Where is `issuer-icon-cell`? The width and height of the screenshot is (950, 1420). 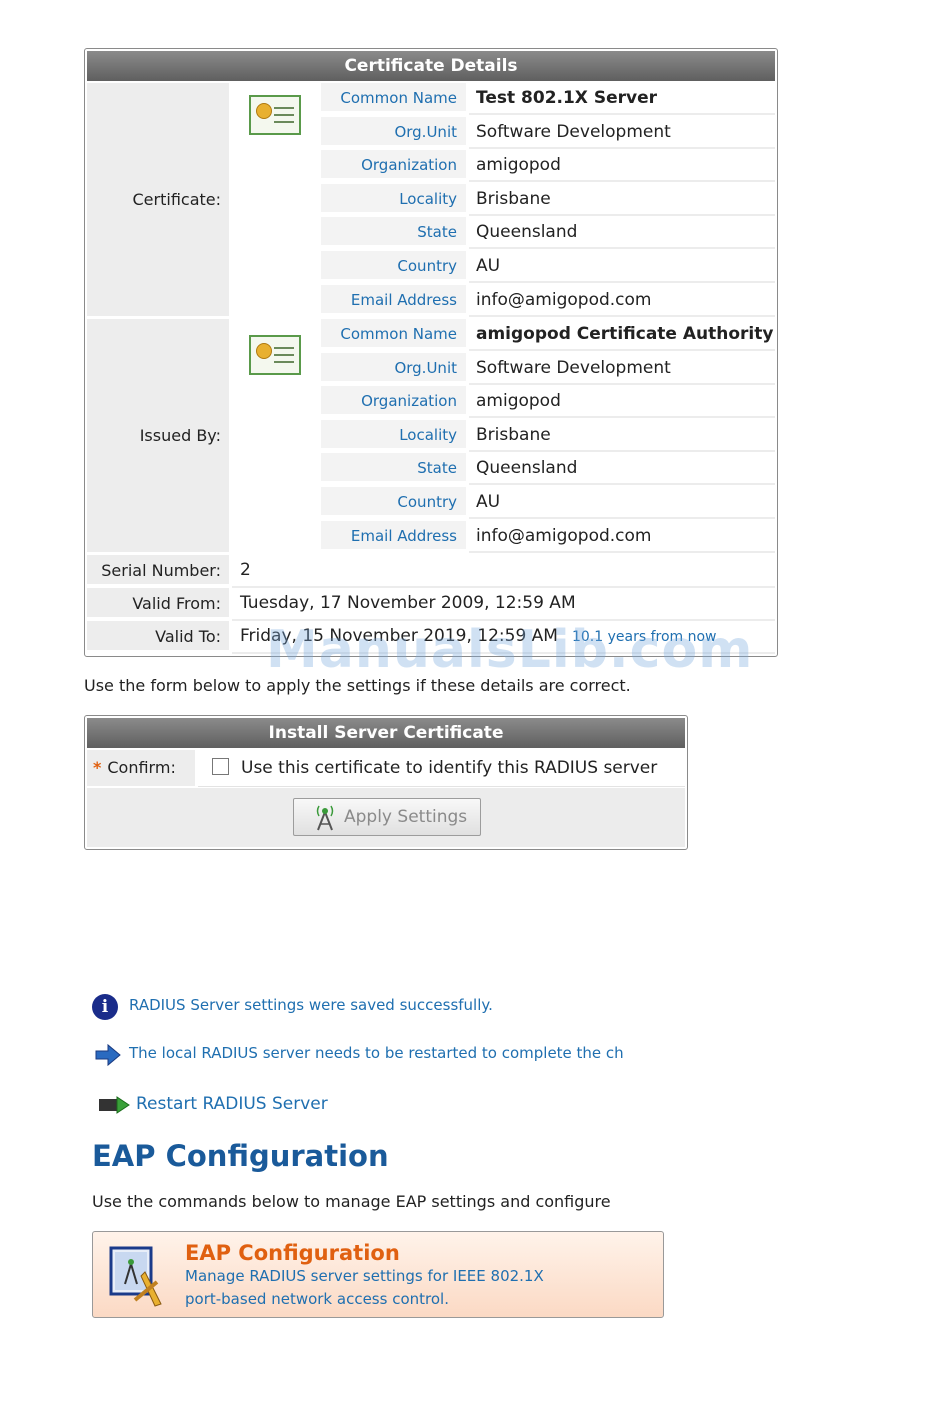
issuer-icon-cell is located at coordinates (275, 435).